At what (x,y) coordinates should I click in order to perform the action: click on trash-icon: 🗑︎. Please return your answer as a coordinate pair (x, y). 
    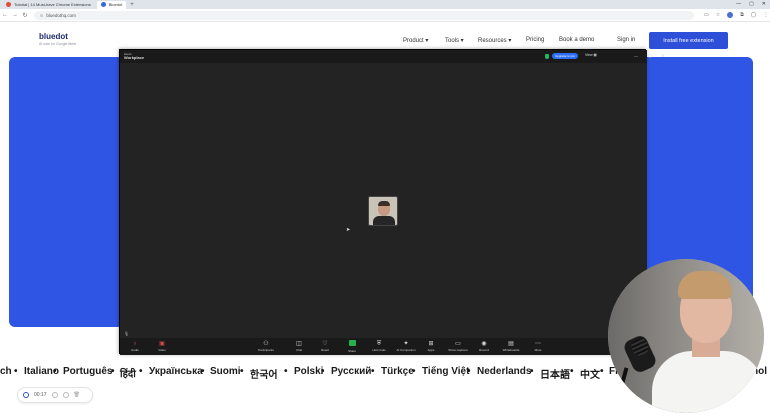
    Looking at the image, I should click on (77, 395).